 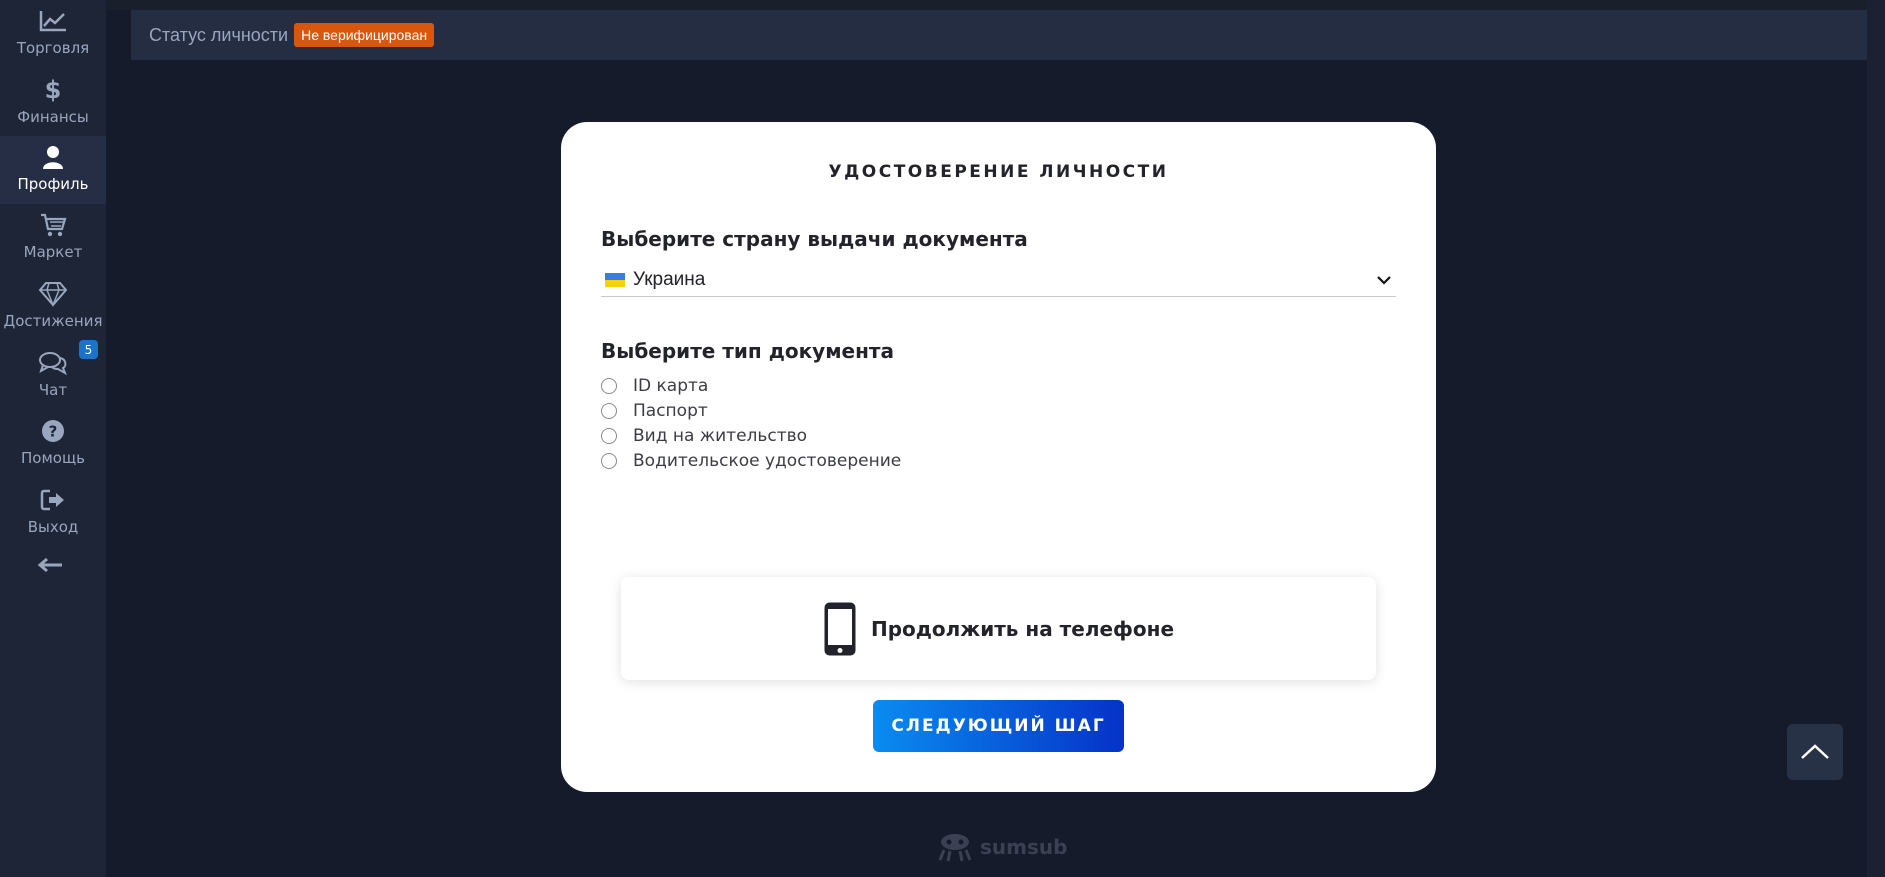 What do you see at coordinates (720, 436) in the screenshot?
I see `doc-type-label: Вид на жительство` at bounding box center [720, 436].